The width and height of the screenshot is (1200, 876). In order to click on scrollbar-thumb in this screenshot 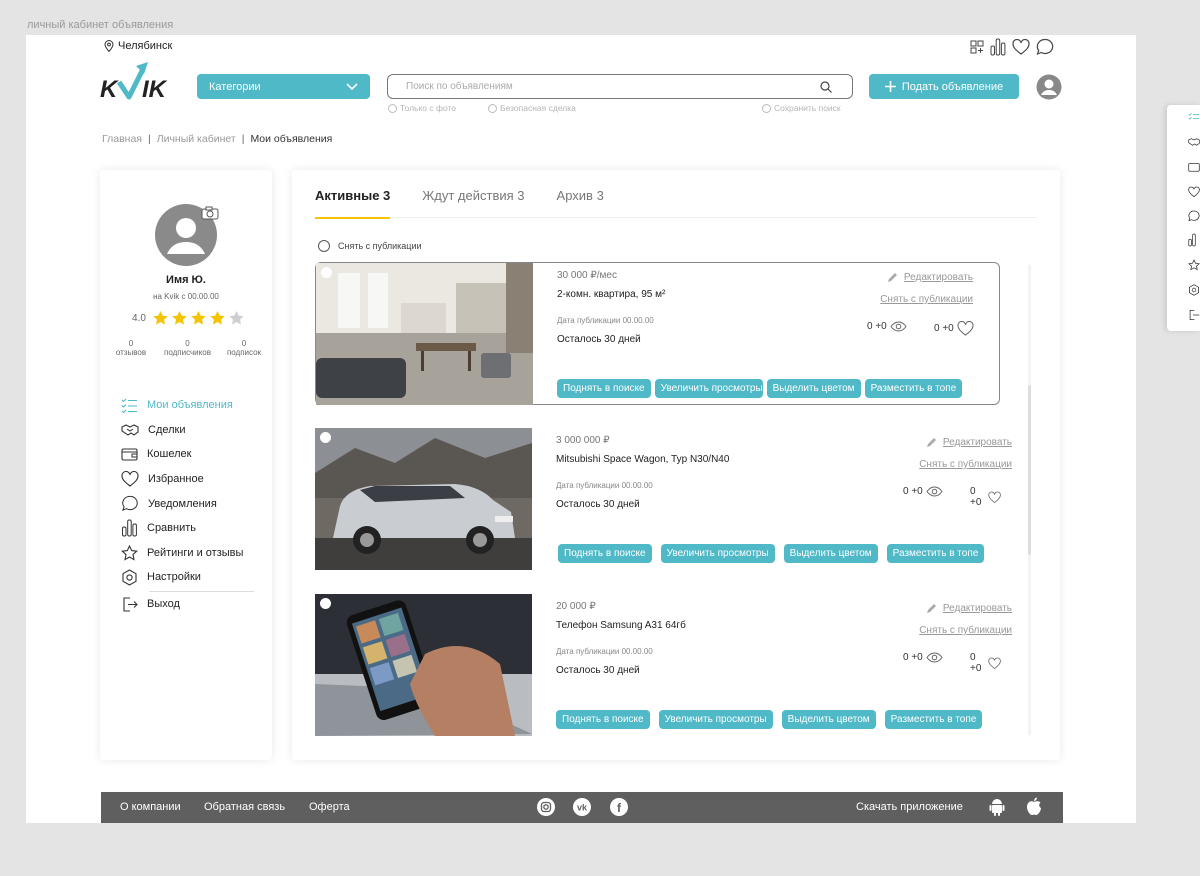, I will do `click(1029, 470)`.